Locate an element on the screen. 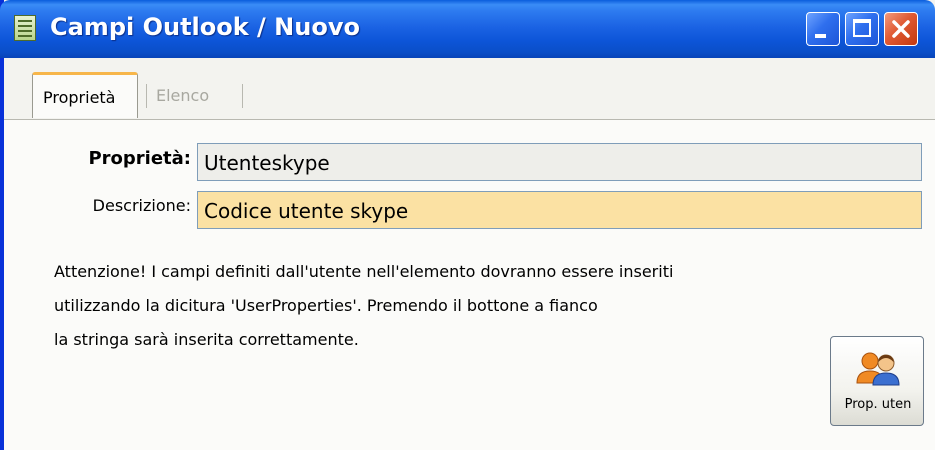  users-icon is located at coordinates (878, 369).